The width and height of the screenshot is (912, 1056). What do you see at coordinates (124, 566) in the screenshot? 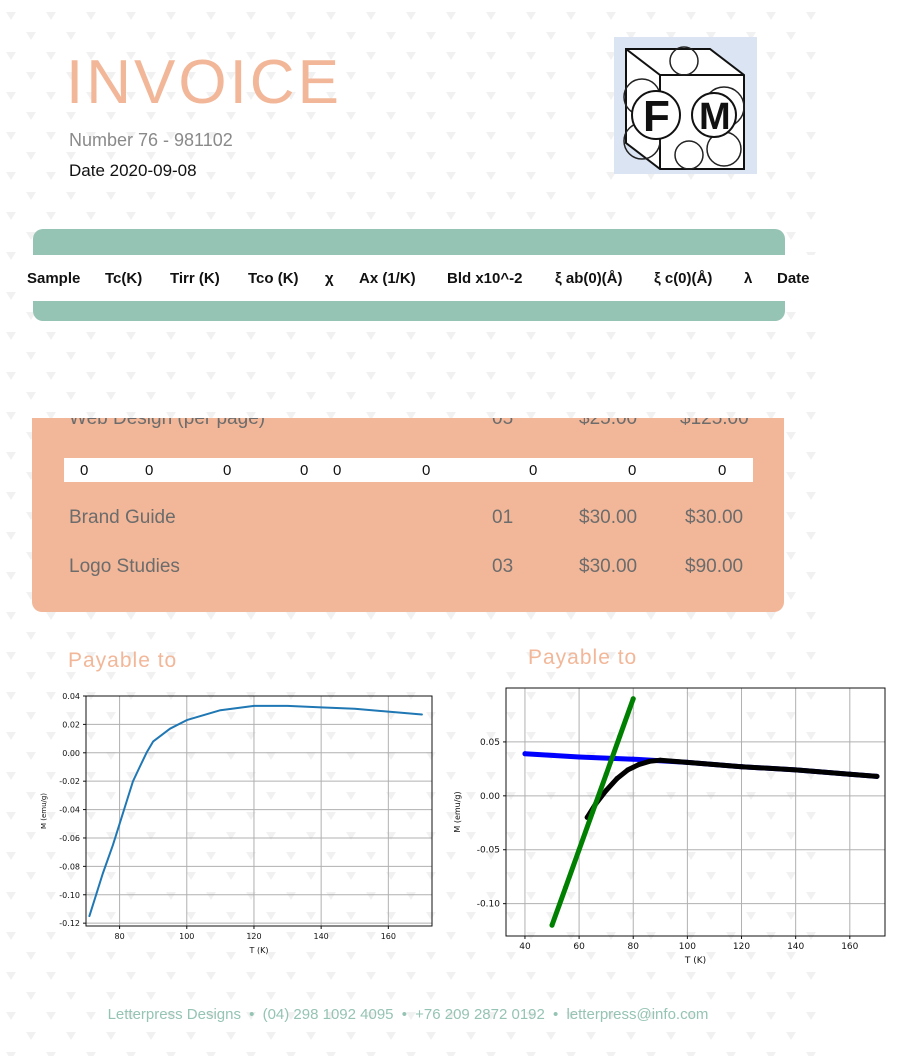
I see `item-desc: Logo Studies` at bounding box center [124, 566].